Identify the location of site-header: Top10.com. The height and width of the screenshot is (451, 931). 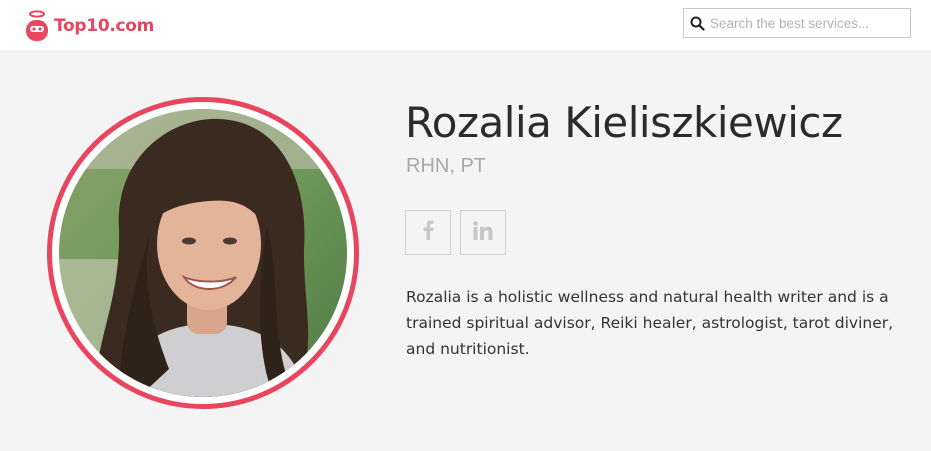
(465, 26).